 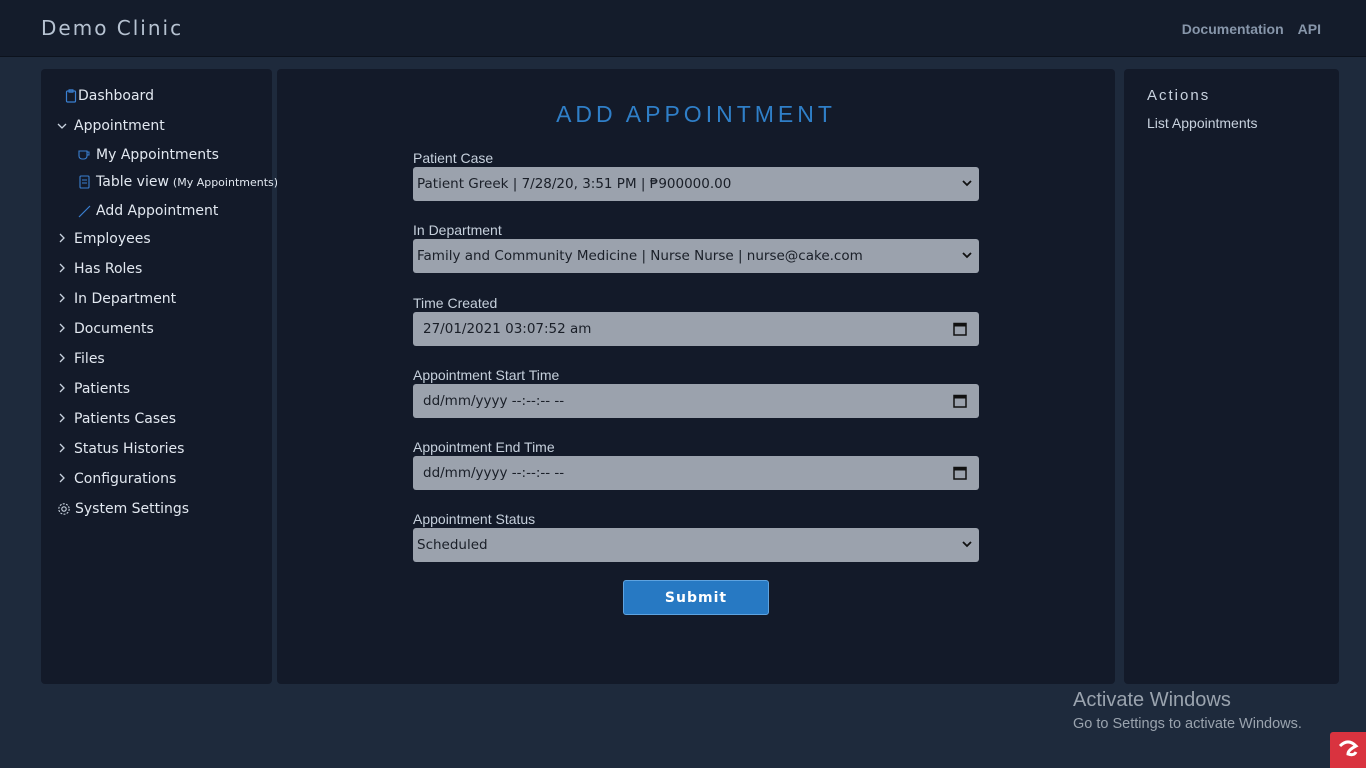 What do you see at coordinates (85, 182) in the screenshot?
I see `document-icon` at bounding box center [85, 182].